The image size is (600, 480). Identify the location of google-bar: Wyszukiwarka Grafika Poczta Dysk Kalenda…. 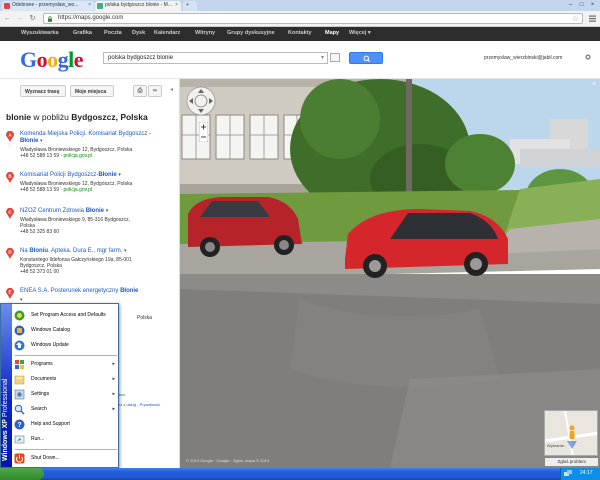
(300, 34).